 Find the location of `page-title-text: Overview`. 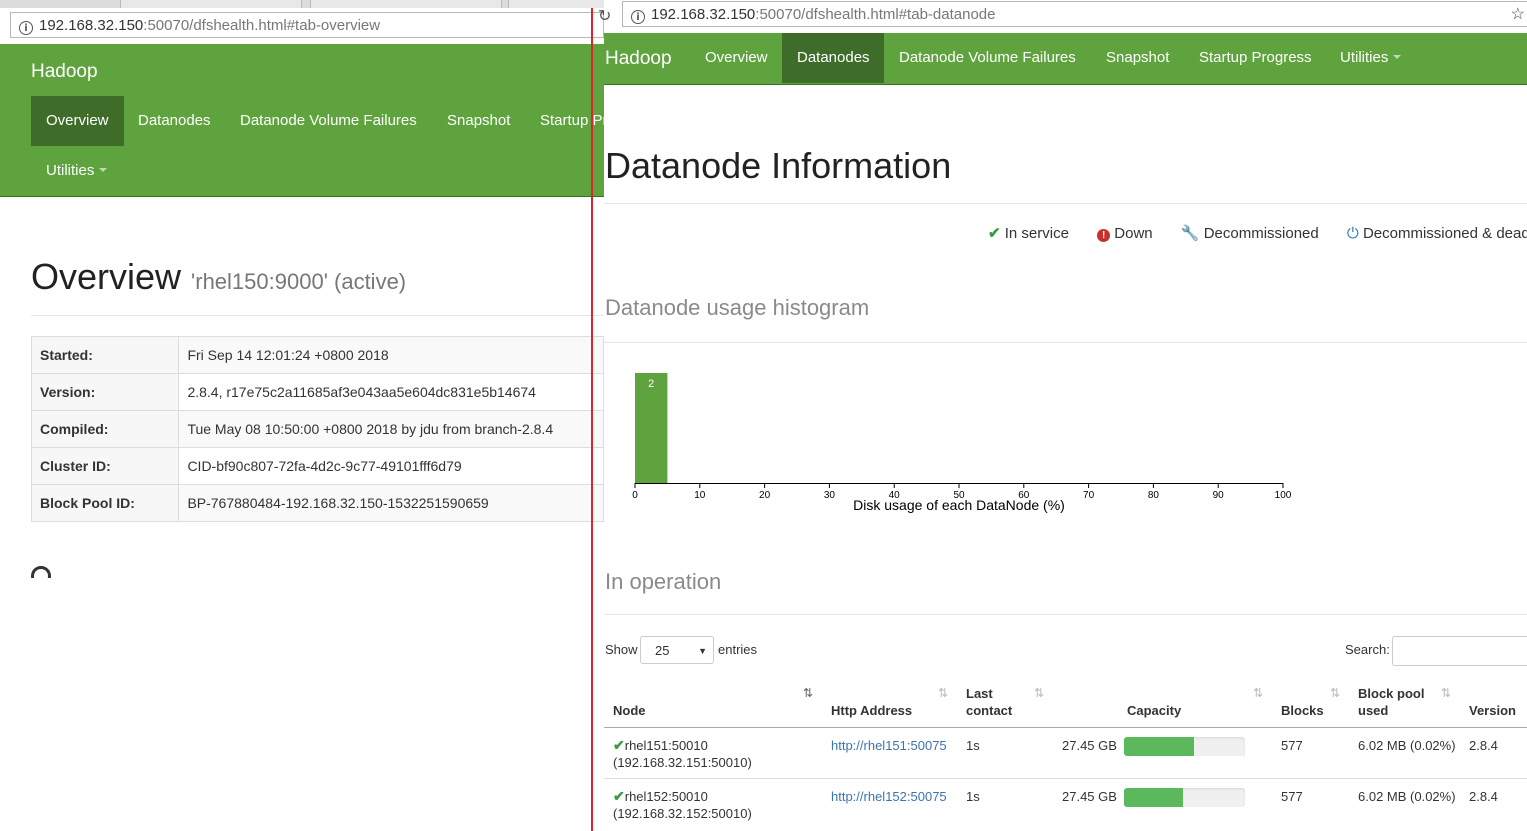

page-title-text: Overview is located at coordinates (106, 276).